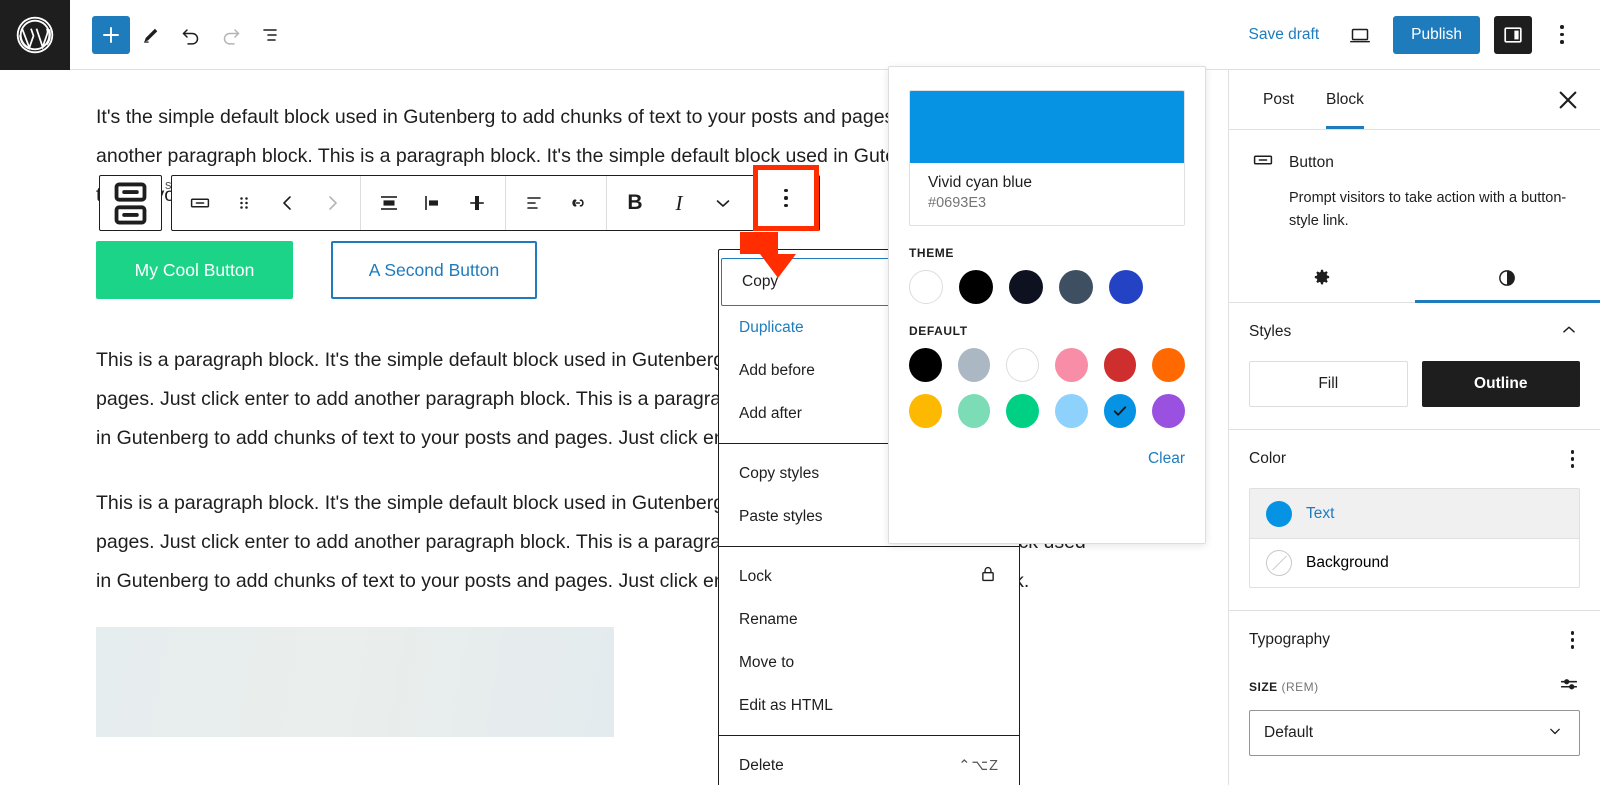 The height and width of the screenshot is (785, 1600). I want to click on sliders-icon, so click(1569, 686).